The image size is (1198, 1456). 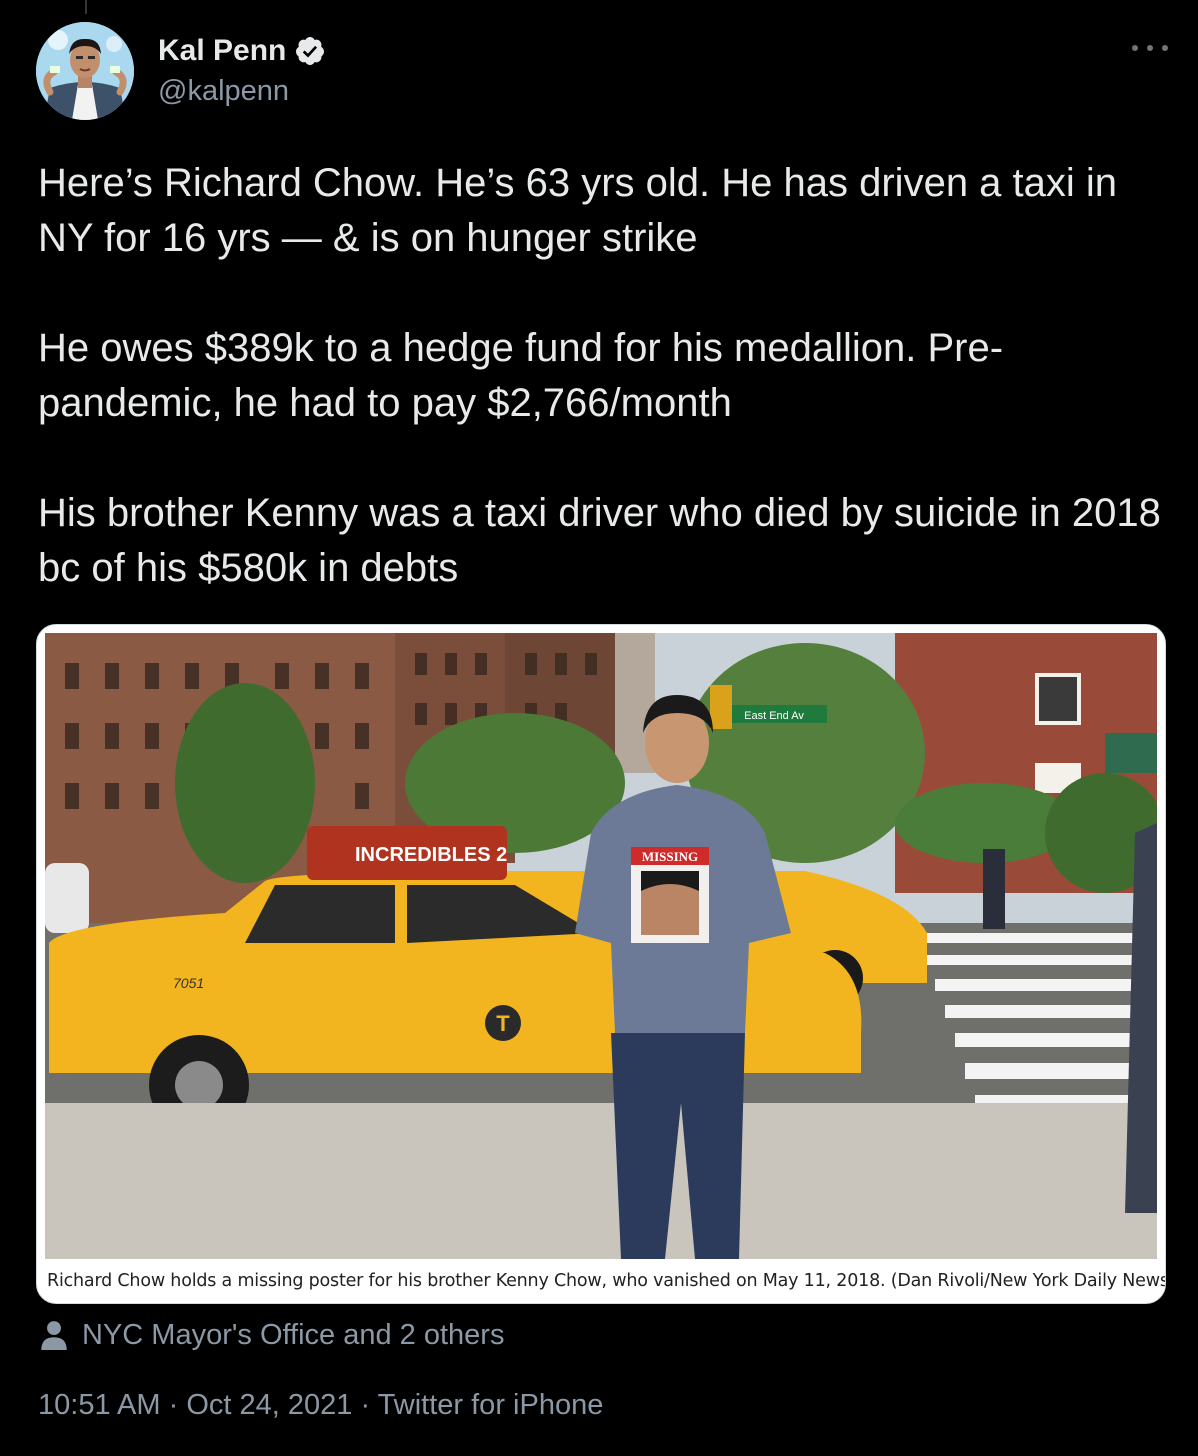 I want to click on thread-connector-line, so click(x=86, y=7).